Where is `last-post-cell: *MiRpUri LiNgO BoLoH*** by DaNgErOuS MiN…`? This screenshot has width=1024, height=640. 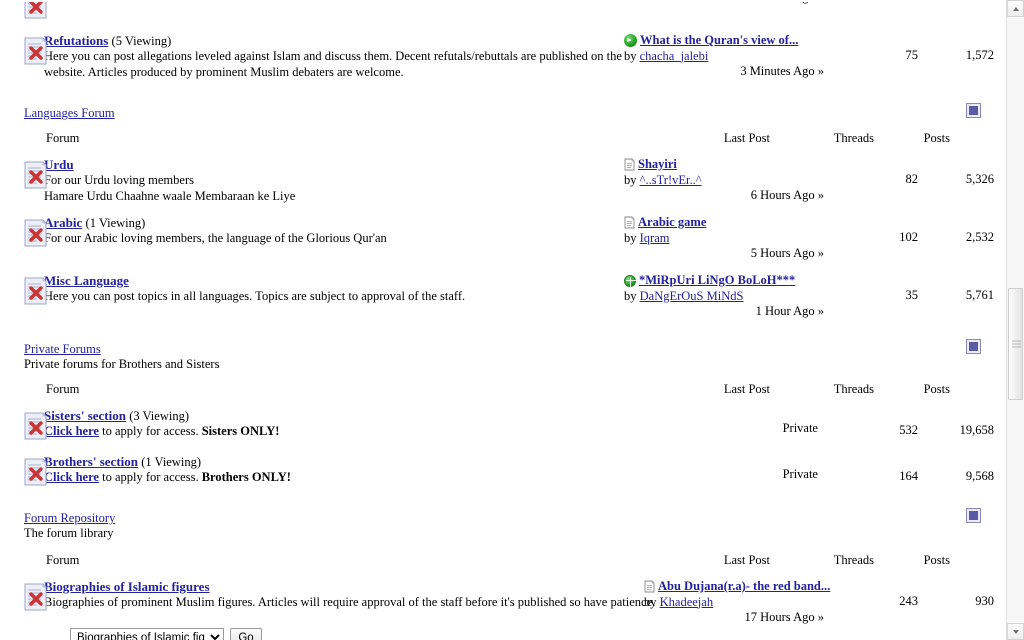
last-post-cell: *MiRpUri LiNgO BoLoH*** by DaNgErOuS MiN… is located at coordinates (730, 295).